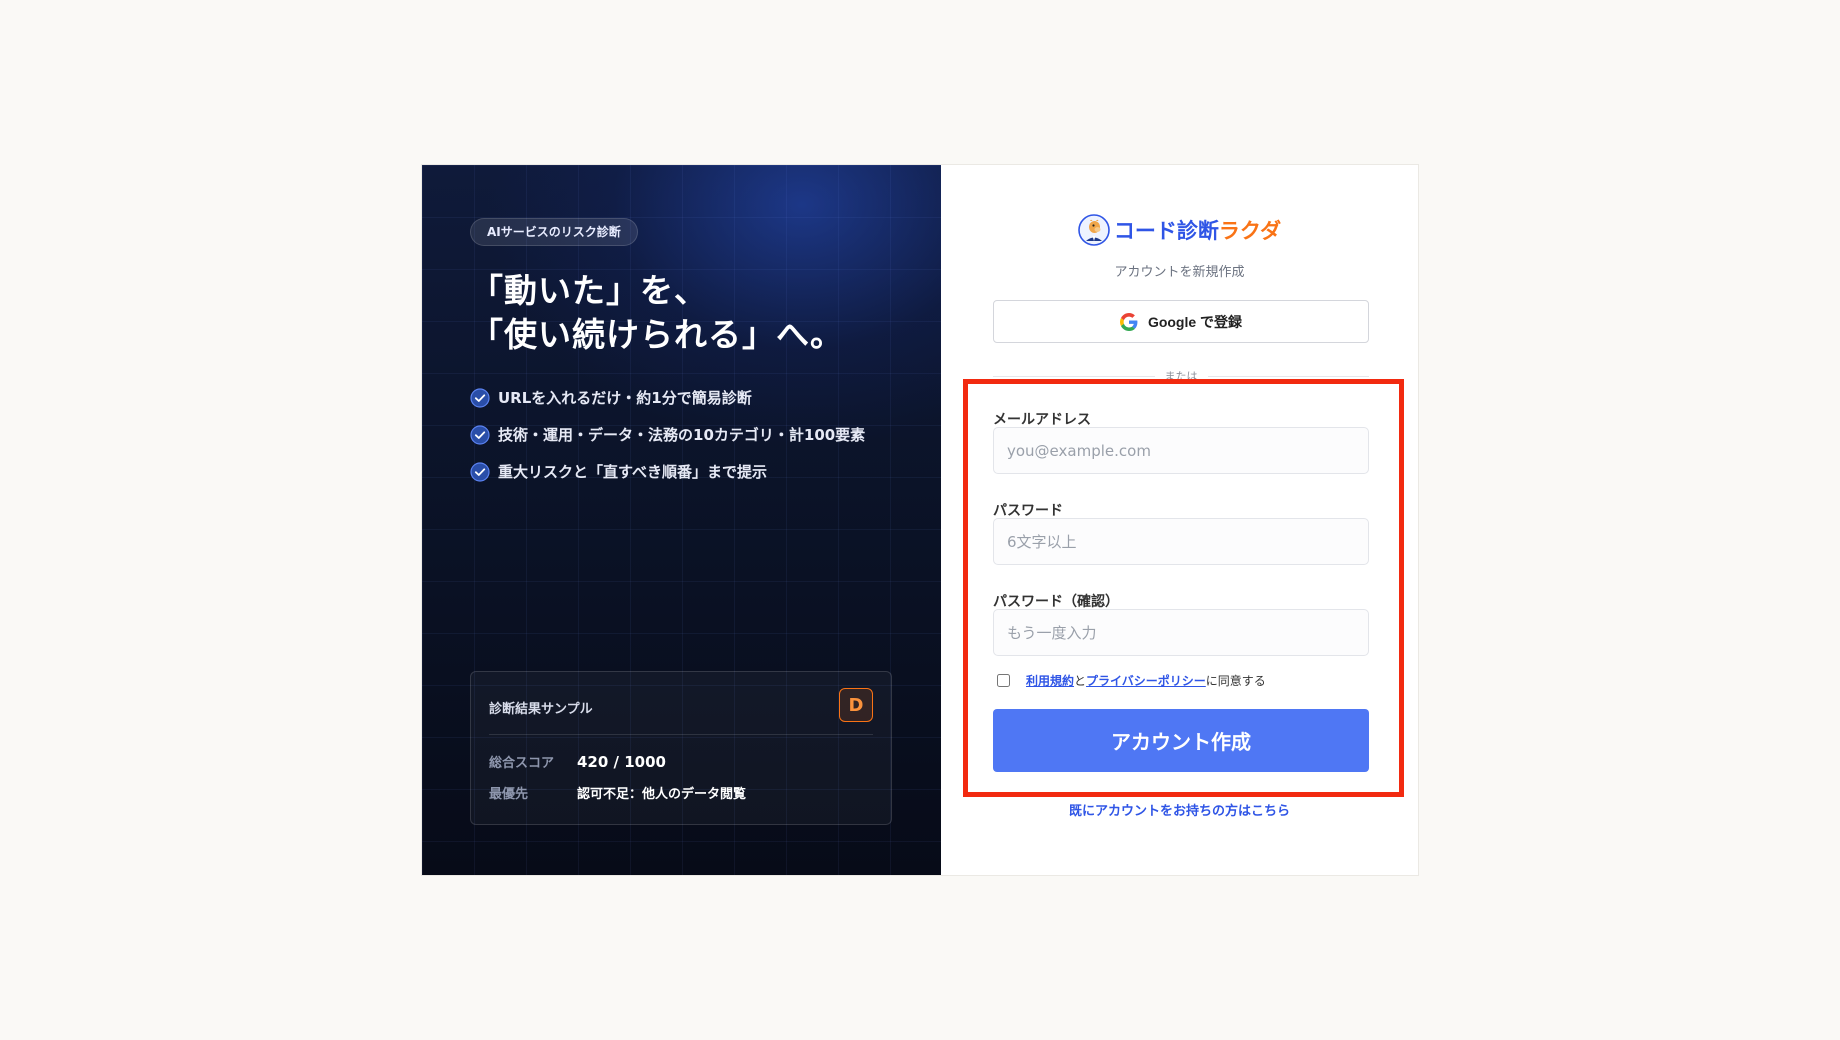  I want to click on brand-name-part1: コード診断, so click(1166, 231).